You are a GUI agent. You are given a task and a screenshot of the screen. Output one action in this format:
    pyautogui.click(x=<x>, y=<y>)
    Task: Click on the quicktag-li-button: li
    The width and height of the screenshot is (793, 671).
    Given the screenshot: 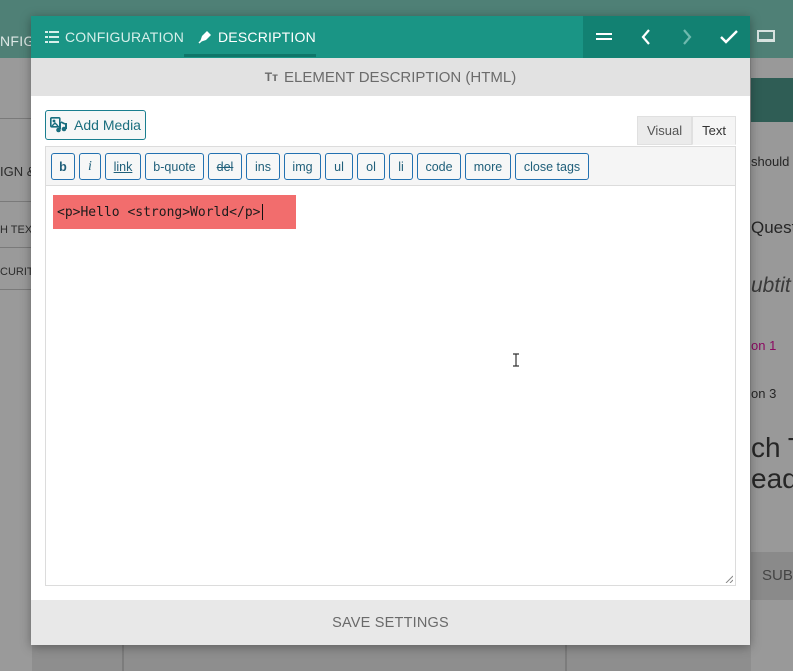 What is the action you would take?
    pyautogui.click(x=401, y=166)
    